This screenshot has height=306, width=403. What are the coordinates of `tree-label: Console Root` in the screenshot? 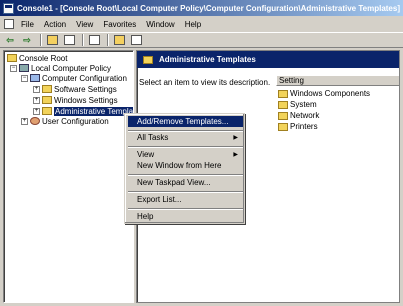 It's located at (43, 58).